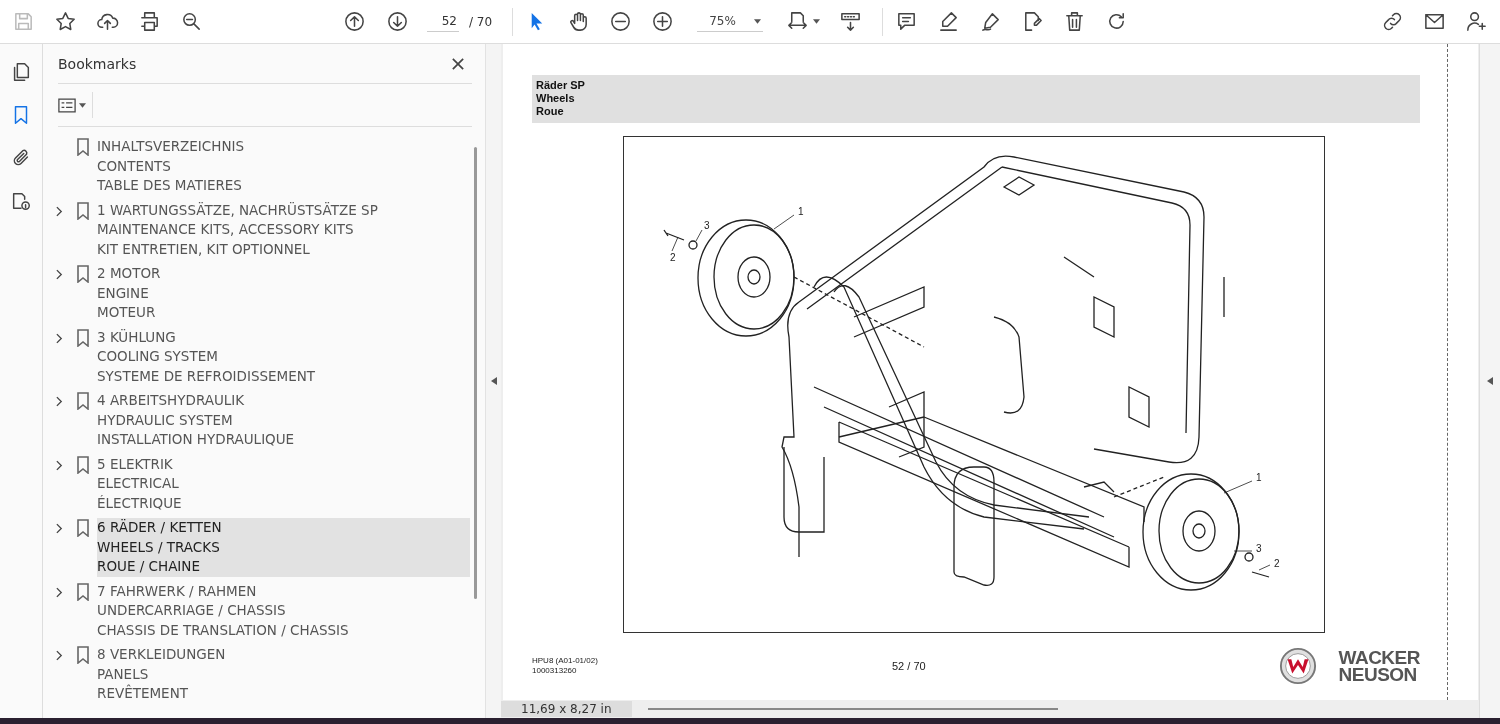 This screenshot has height=724, width=1500. Describe the element at coordinates (663, 21) in the screenshot. I see `zoom-in-icon` at that location.